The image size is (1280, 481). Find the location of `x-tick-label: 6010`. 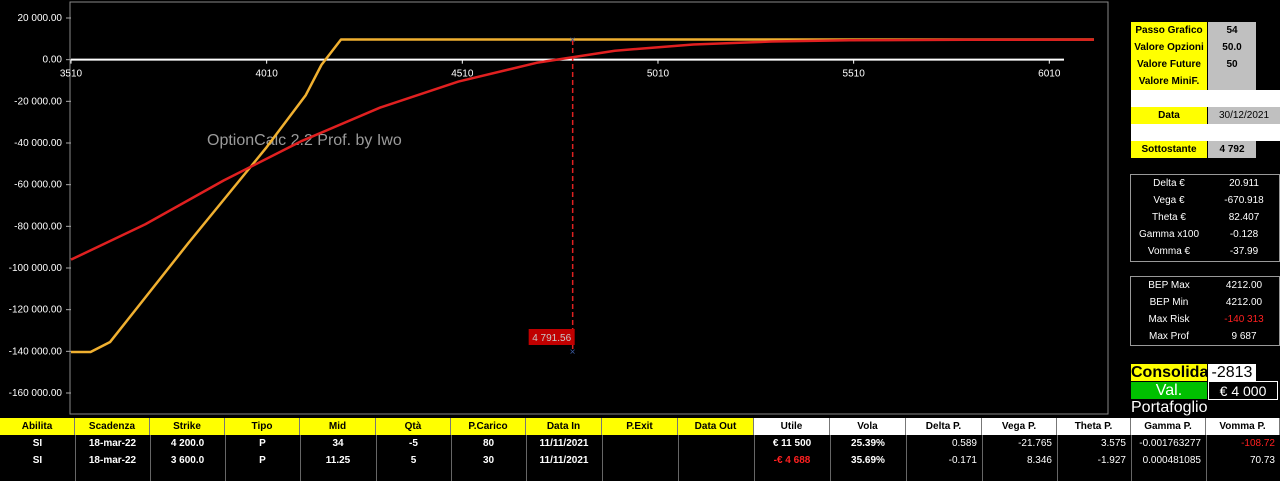

x-tick-label: 6010 is located at coordinates (1049, 74).